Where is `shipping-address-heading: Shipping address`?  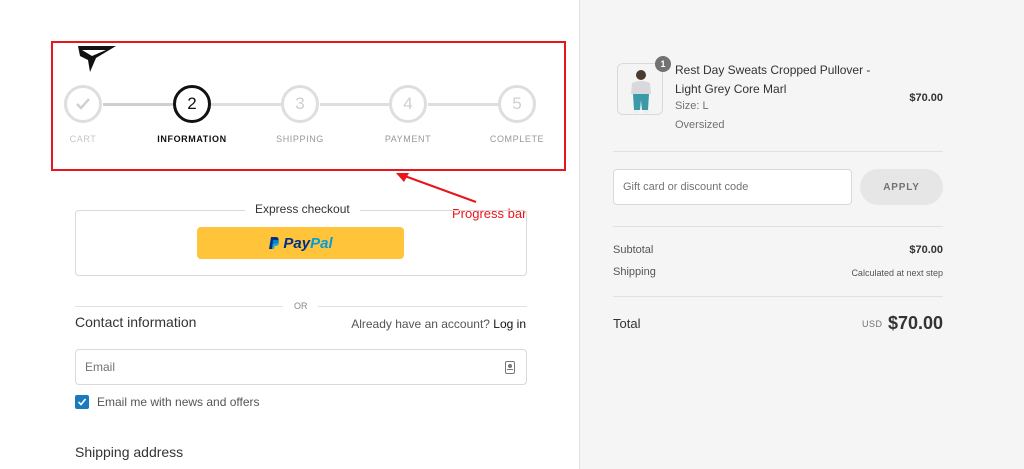 shipping-address-heading: Shipping address is located at coordinates (129, 452).